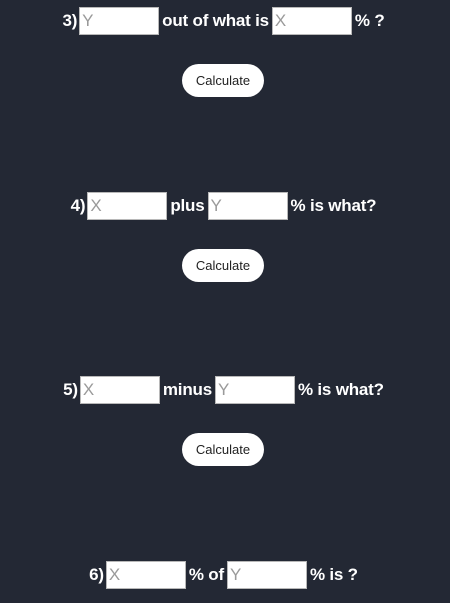 This screenshot has height=603, width=450. I want to click on question-6-text-2: % is ?, so click(333, 574).